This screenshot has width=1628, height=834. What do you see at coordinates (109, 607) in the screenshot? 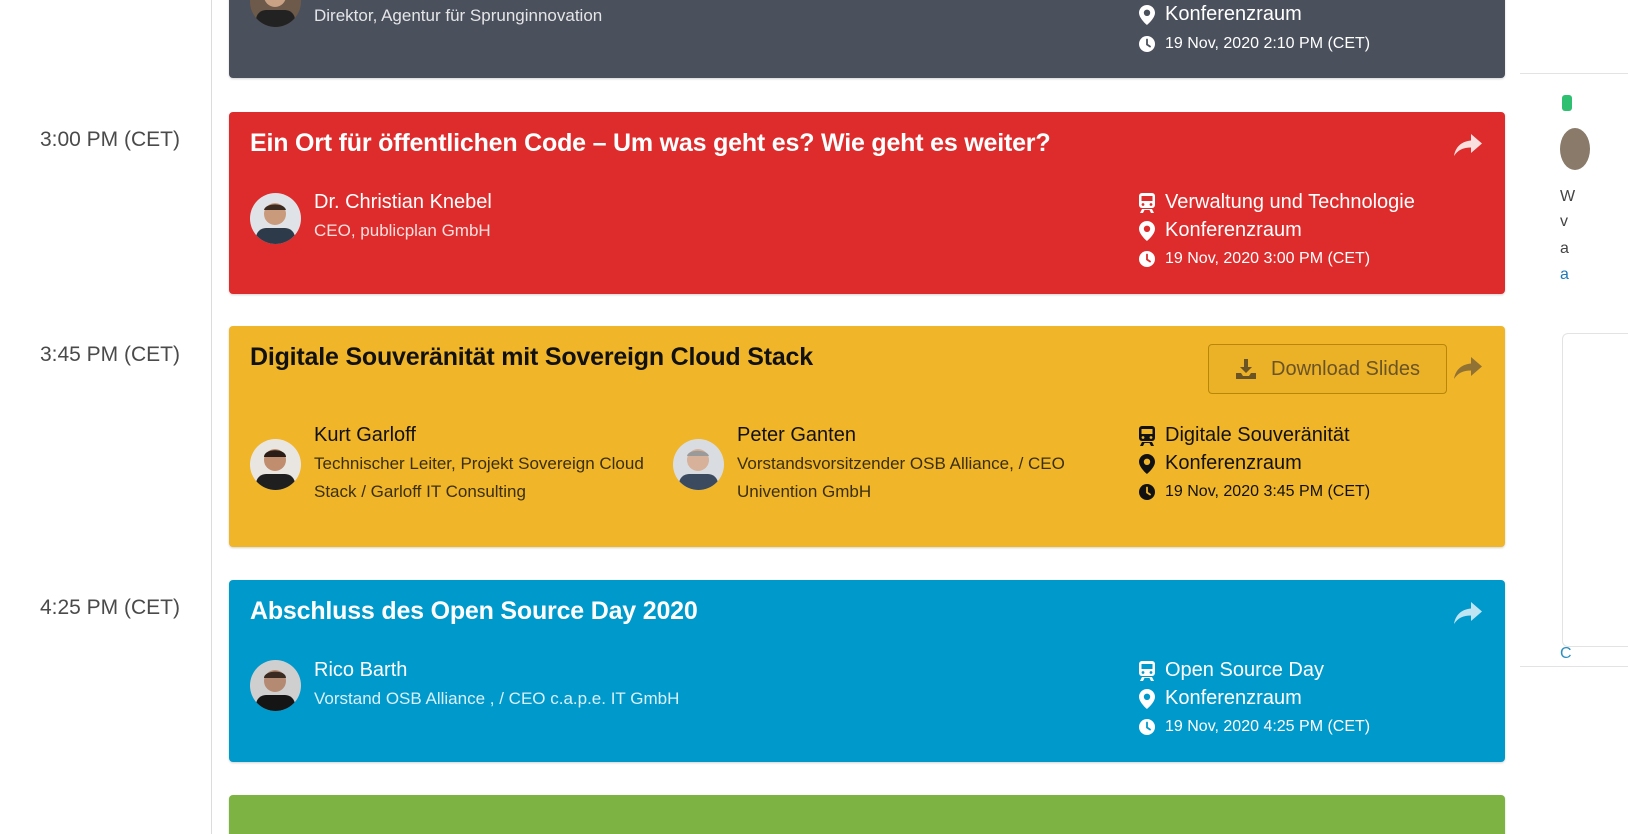
I see `time-label: 4:25 PM (CET)` at bounding box center [109, 607].